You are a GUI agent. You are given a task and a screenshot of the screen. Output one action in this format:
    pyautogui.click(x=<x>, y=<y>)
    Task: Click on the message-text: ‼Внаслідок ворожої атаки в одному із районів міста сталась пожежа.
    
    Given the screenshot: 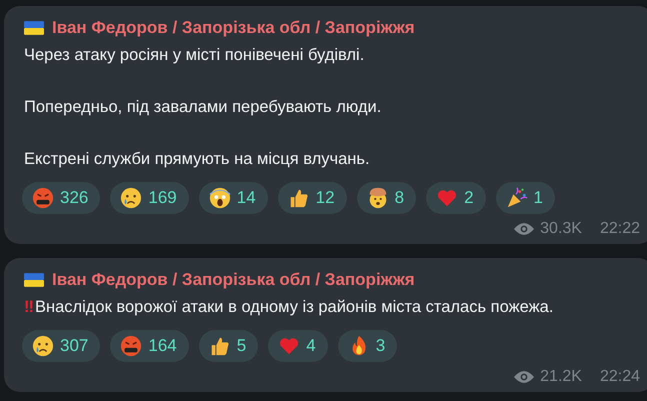 What is the action you would take?
    pyautogui.click(x=289, y=307)
    